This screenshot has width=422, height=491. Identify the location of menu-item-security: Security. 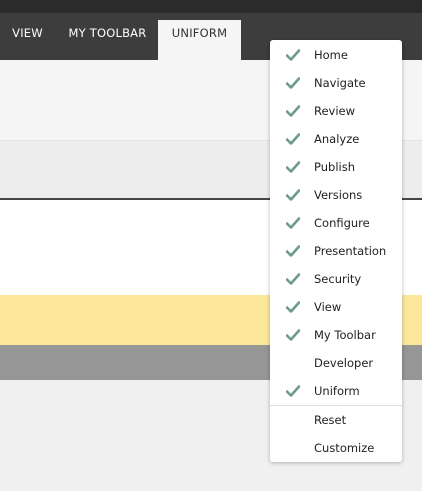
(336, 279).